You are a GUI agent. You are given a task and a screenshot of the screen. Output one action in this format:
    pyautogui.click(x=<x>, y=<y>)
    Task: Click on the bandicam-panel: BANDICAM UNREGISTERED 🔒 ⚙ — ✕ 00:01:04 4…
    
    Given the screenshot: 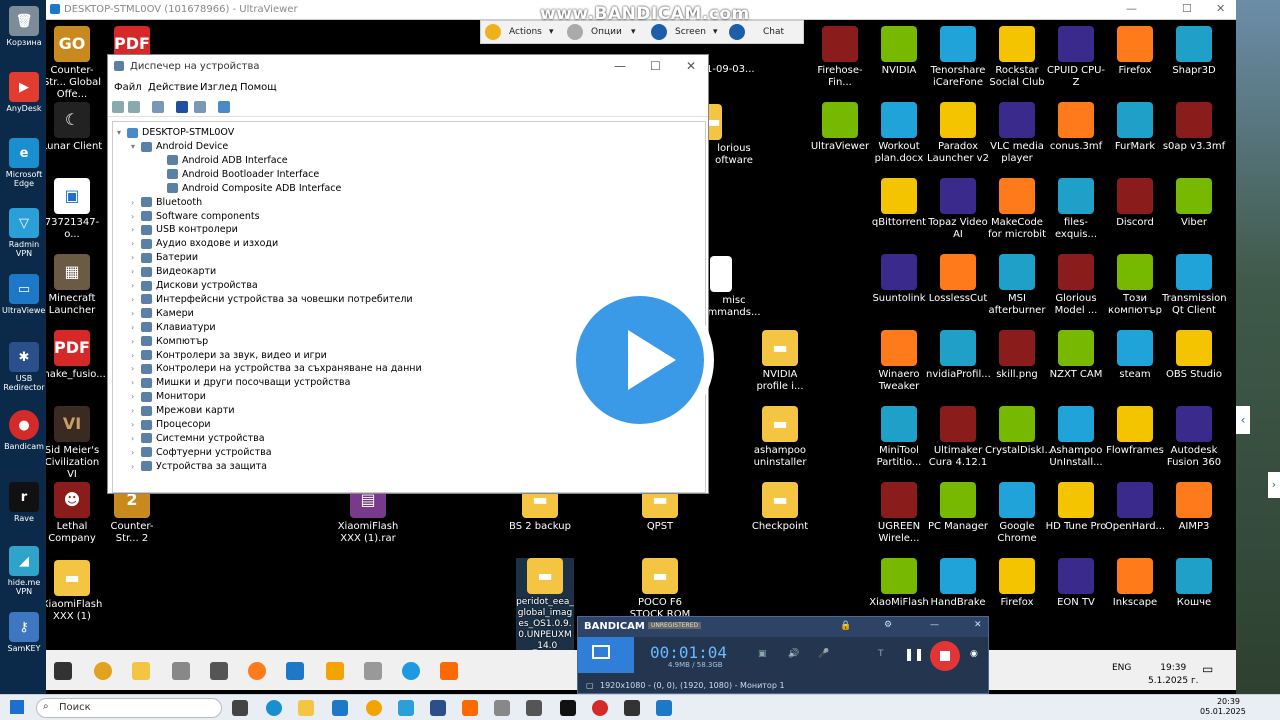 What is the action you would take?
    pyautogui.click(x=783, y=655)
    